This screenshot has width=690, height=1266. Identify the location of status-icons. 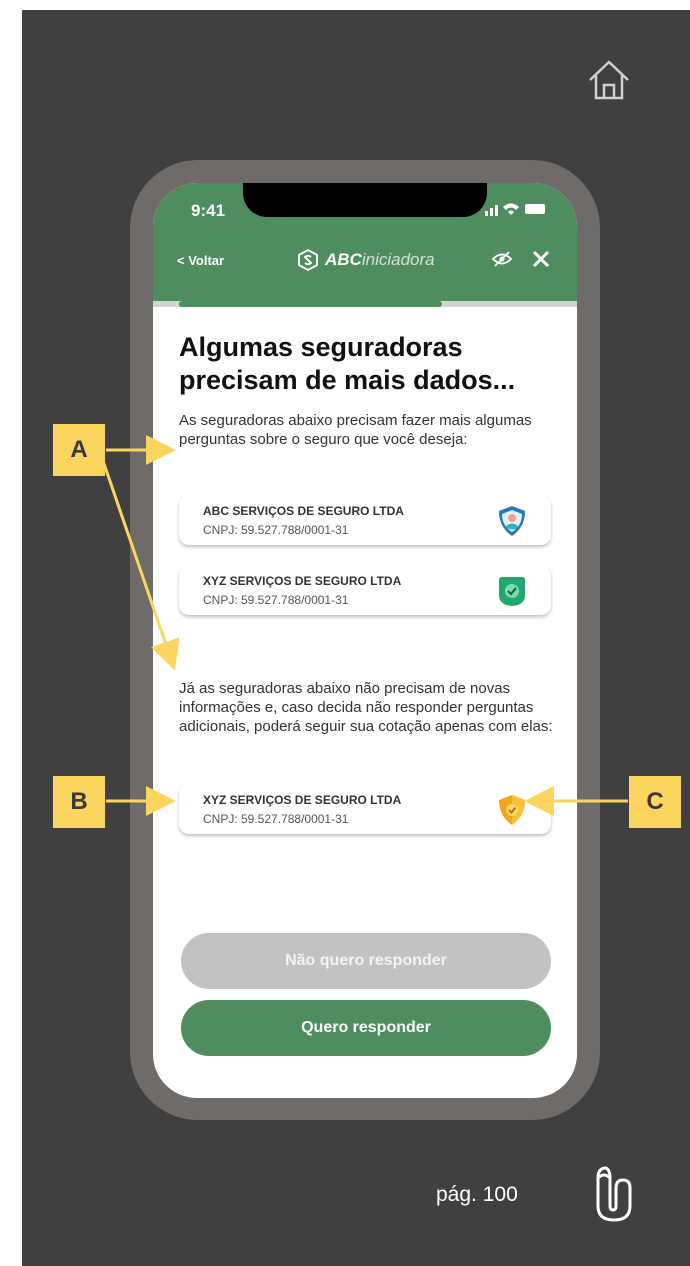
(515, 209).